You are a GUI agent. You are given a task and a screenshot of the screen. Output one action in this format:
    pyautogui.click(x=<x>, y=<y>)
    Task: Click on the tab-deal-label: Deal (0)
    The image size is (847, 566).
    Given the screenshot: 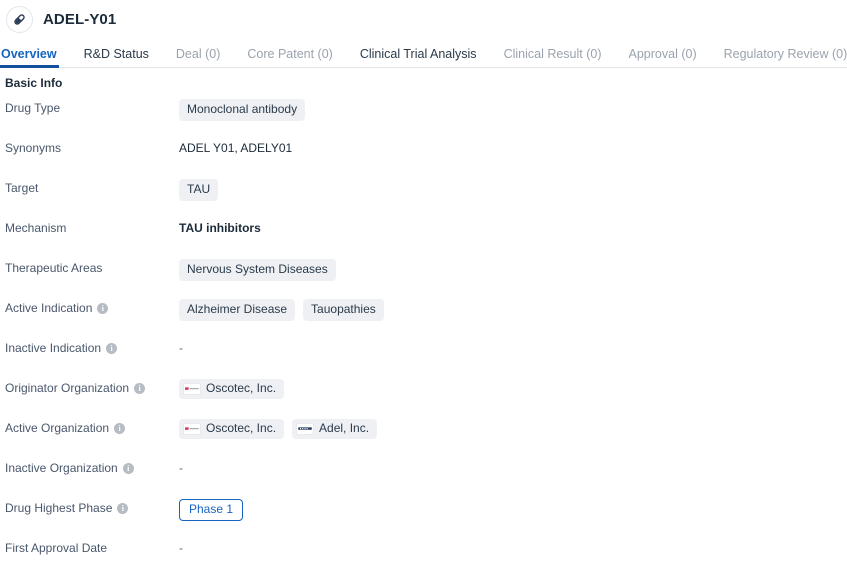 What is the action you would take?
    pyautogui.click(x=198, y=53)
    